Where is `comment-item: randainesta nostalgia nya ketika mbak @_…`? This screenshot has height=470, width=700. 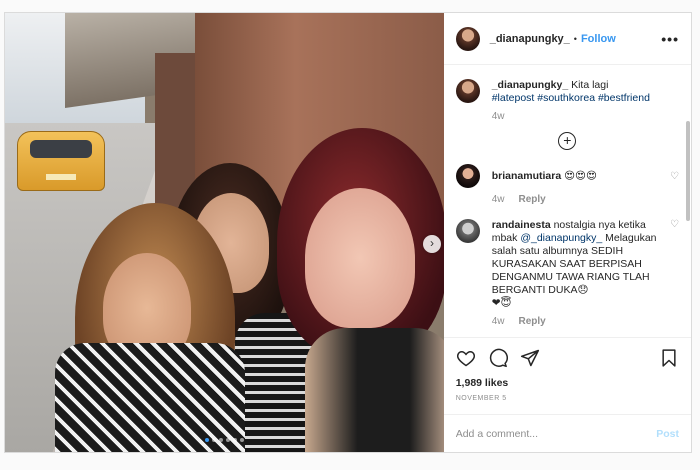 comment-item: randainesta nostalgia nya ketika mbak @_… is located at coordinates (567, 264).